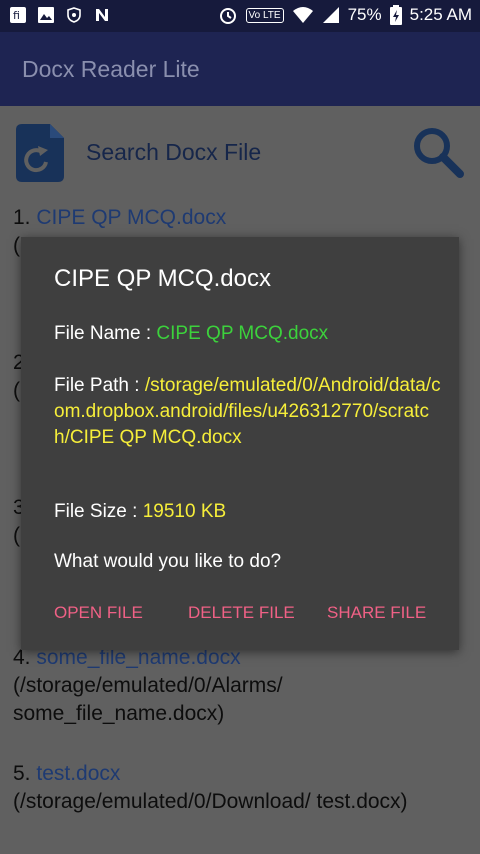 Image resolution: width=480 pixels, height=854 pixels. What do you see at coordinates (99, 385) in the screenshot?
I see `file-path-label: File Path :` at bounding box center [99, 385].